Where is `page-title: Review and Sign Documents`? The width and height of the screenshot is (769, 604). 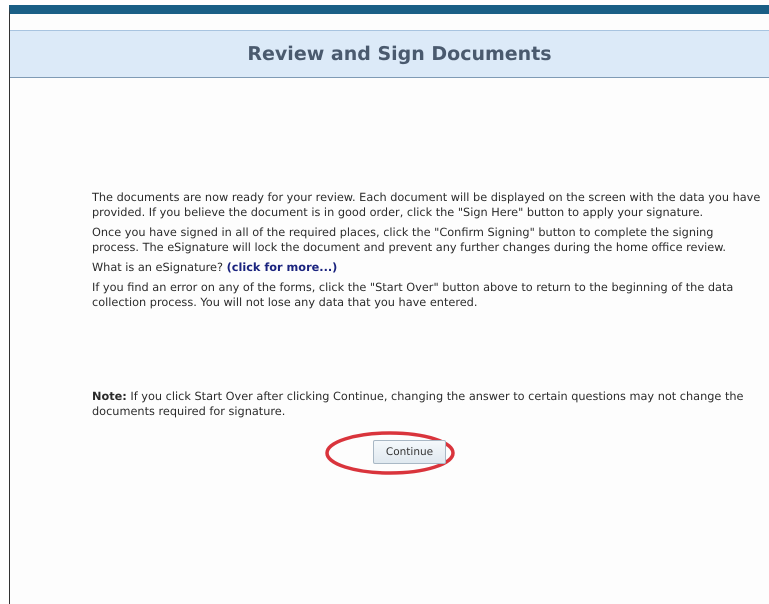
page-title: Review and Sign Documents is located at coordinates (399, 54).